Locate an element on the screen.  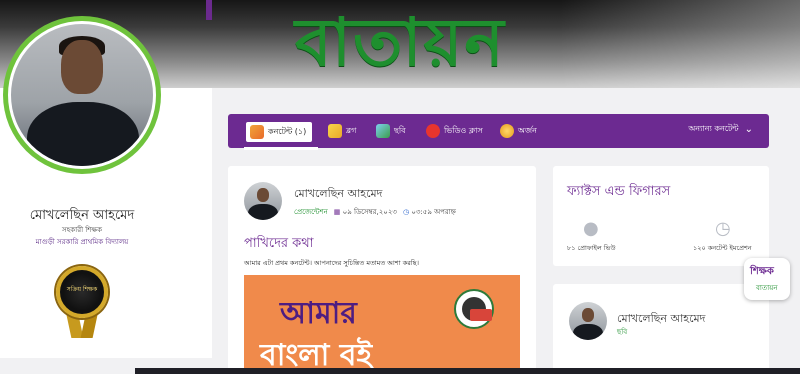
post-time: ০৩:৫৯ অপরাহ্ন is located at coordinates (433, 212).